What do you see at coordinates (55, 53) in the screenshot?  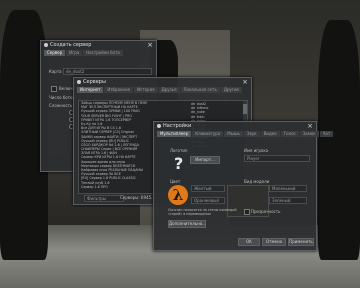 I see `tab-server: Сервер` at bounding box center [55, 53].